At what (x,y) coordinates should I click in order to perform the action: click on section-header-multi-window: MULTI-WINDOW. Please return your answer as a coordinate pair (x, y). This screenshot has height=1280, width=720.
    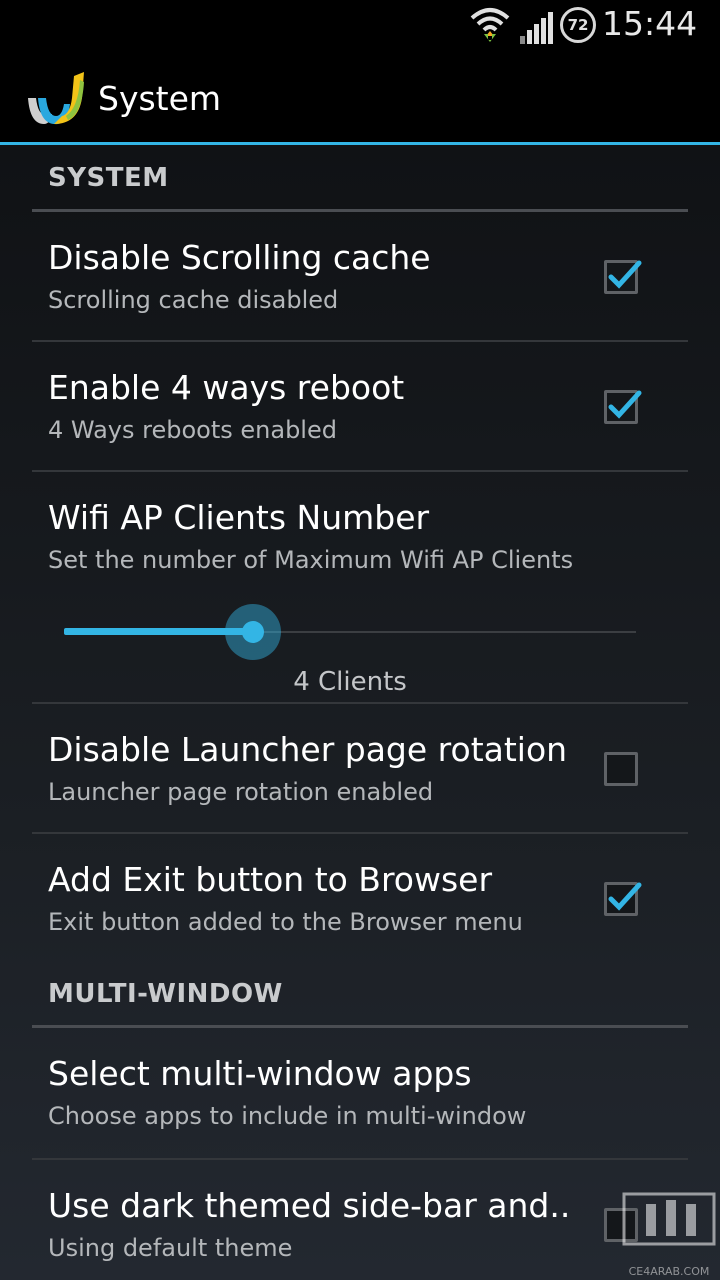
    Looking at the image, I should click on (360, 996).